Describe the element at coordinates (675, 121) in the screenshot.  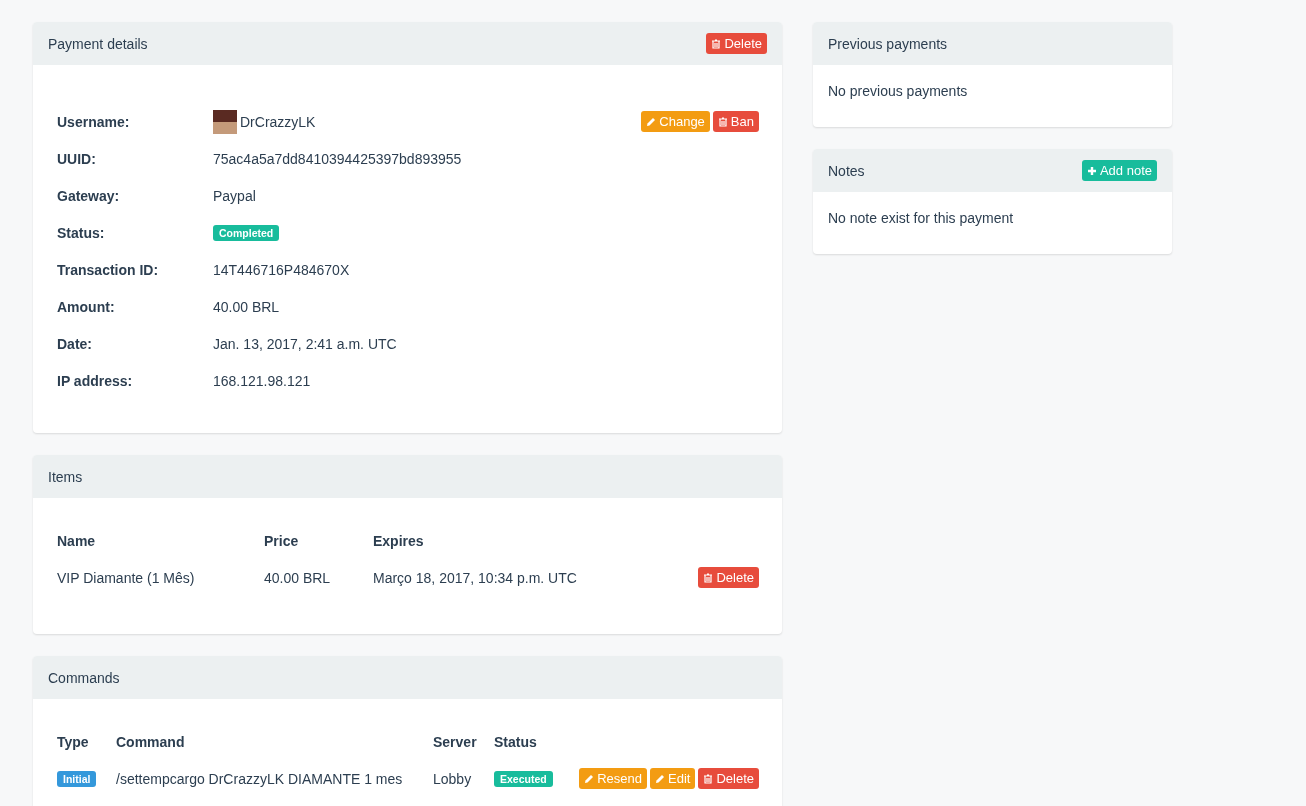
I see `edit-button: Change` at that location.